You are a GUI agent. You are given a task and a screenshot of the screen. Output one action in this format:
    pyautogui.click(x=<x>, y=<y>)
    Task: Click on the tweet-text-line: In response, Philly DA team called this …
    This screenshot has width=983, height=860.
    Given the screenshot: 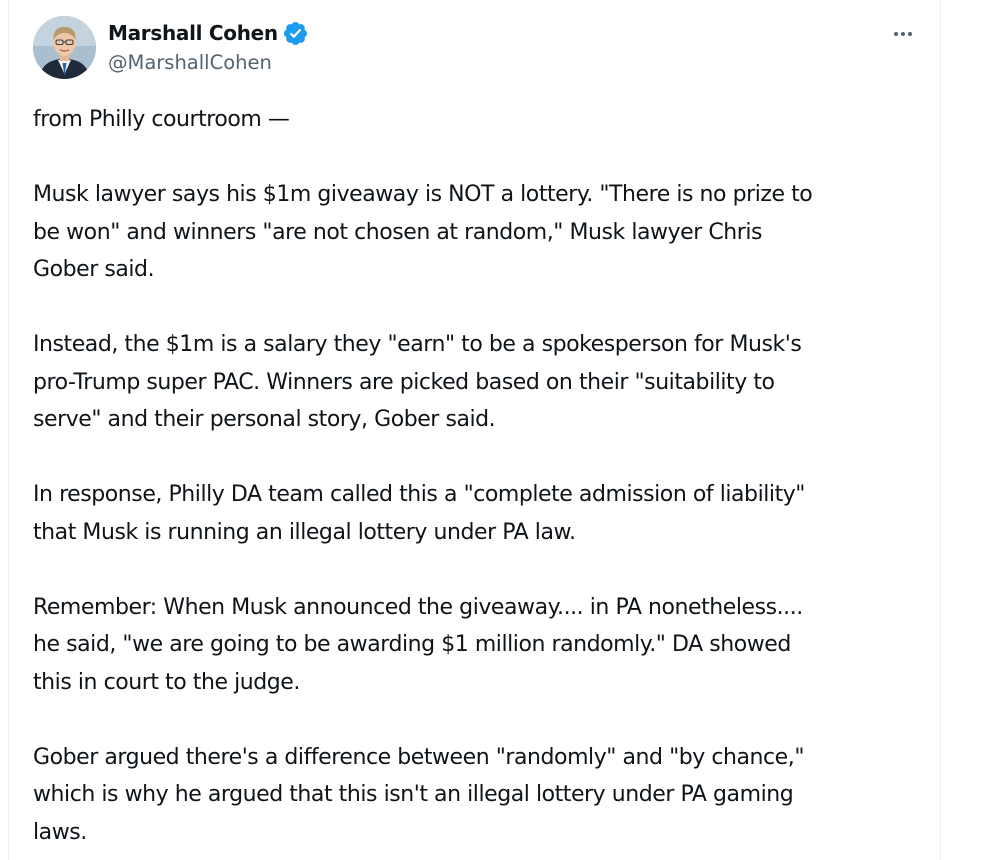 What is the action you would take?
    pyautogui.click(x=419, y=494)
    